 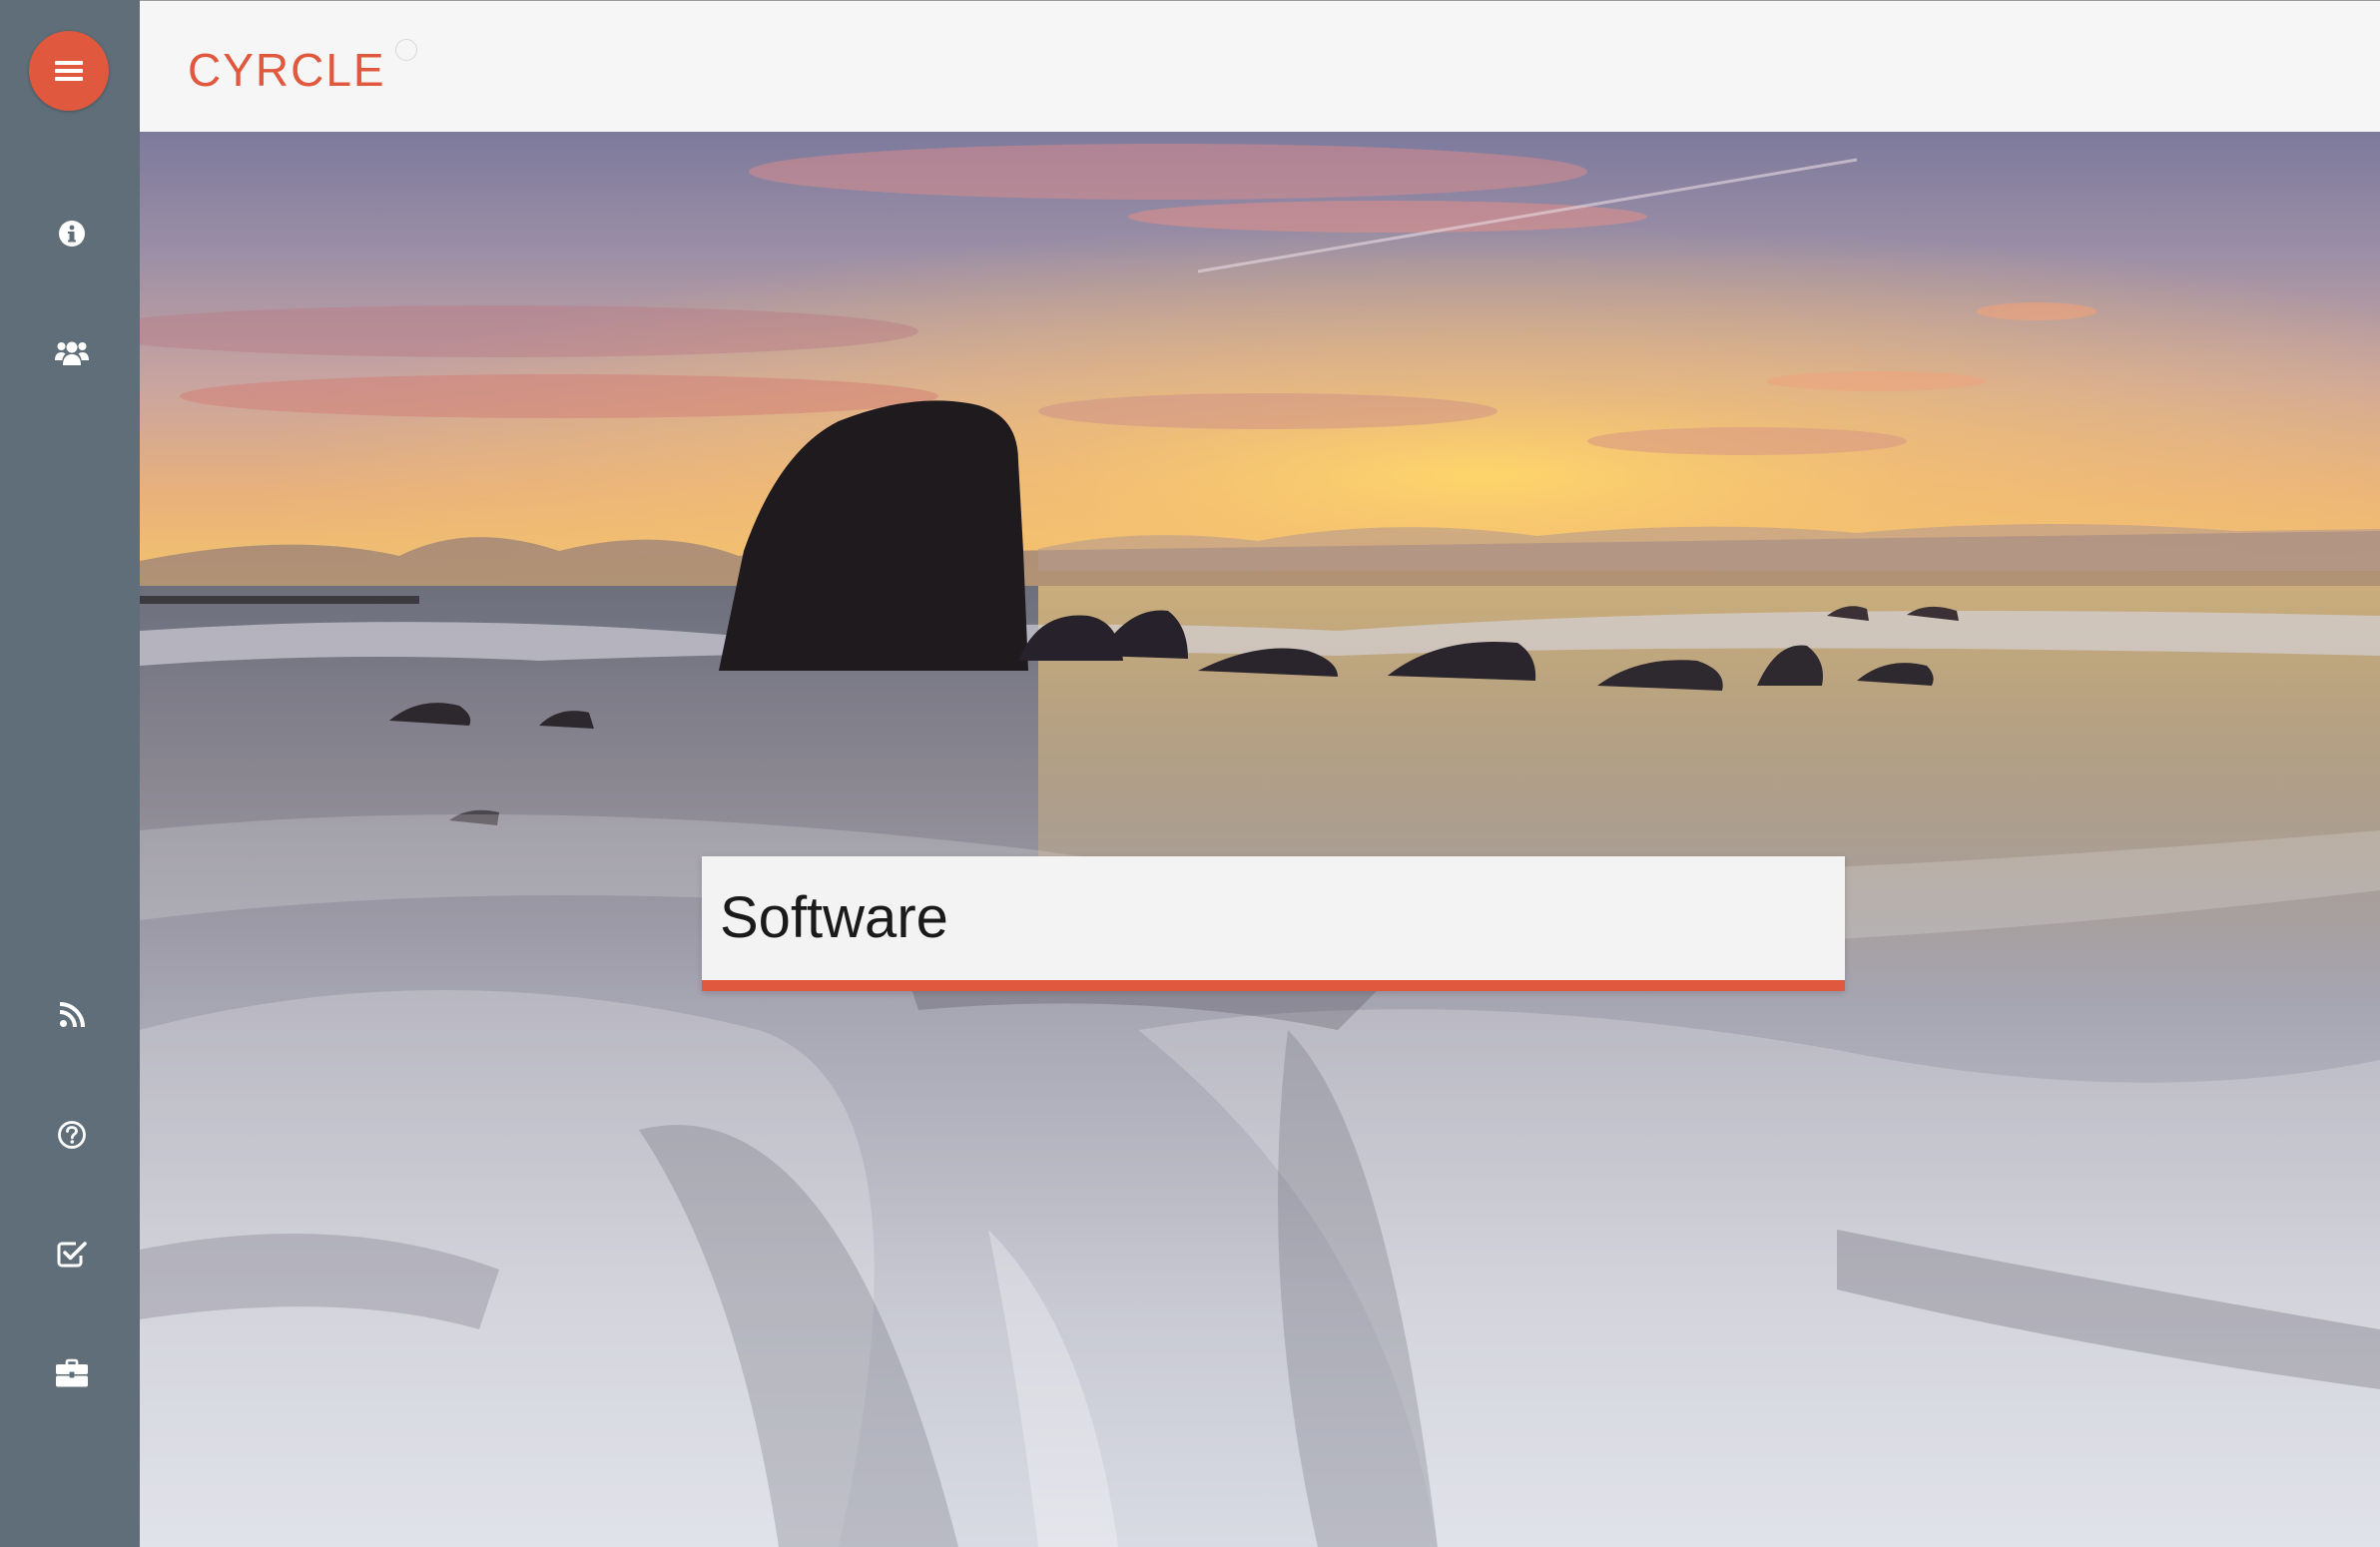 I want to click on rss-feed-icon, so click(x=72, y=1015).